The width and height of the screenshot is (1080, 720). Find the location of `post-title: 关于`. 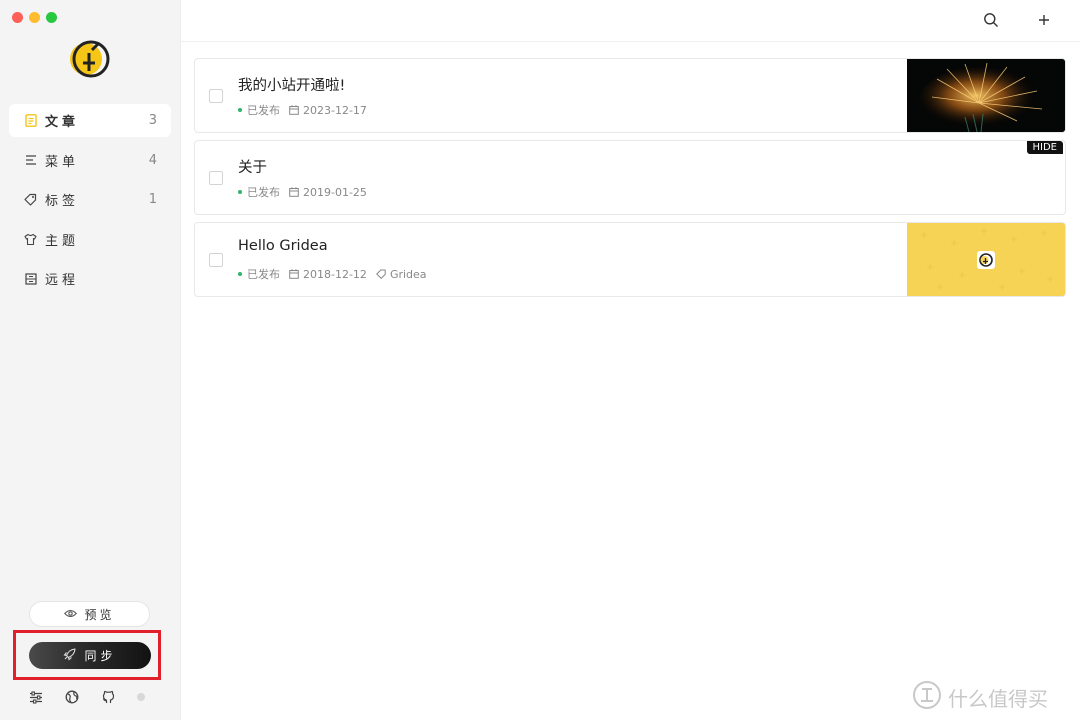

post-title: 关于 is located at coordinates (252, 168).